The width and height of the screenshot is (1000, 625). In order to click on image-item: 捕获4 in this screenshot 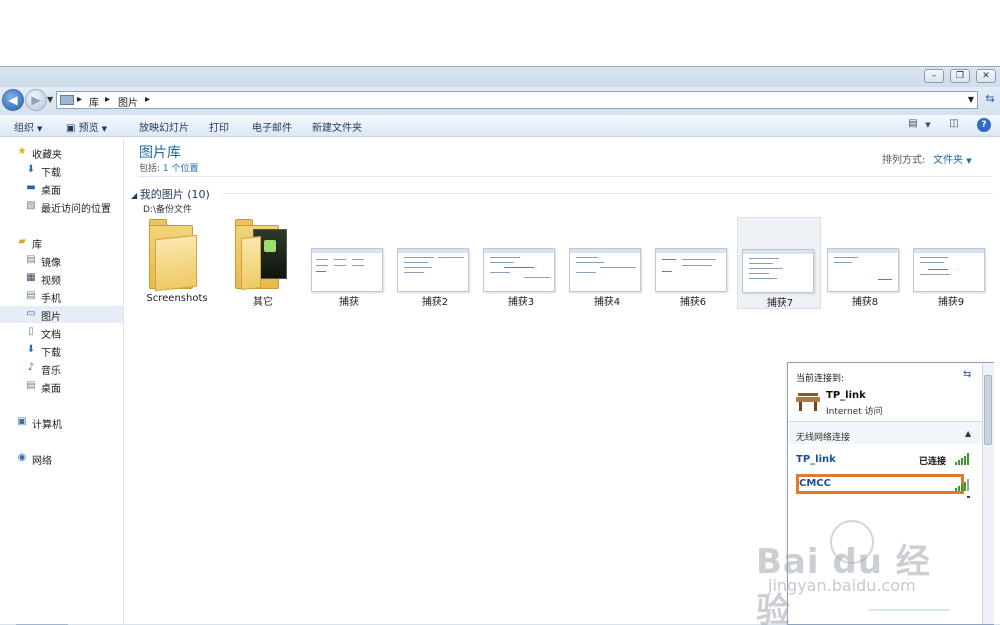, I will do `click(607, 263)`.